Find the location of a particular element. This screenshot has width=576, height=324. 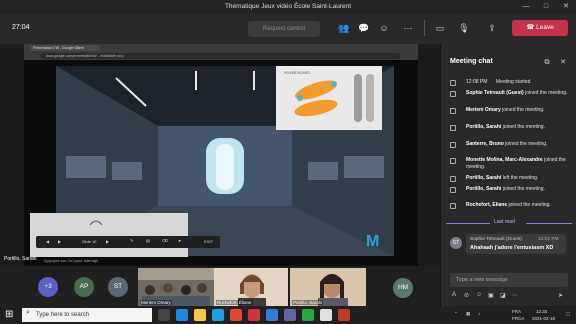

gif-icon: ▣ is located at coordinates (491, 295).